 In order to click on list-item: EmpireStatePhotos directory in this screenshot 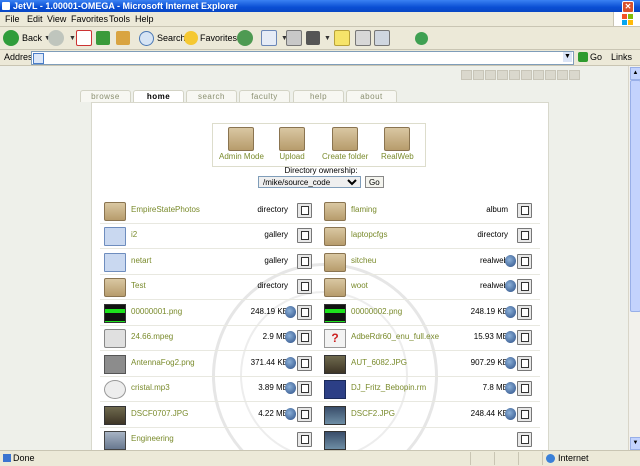, I will do `click(210, 210)`.